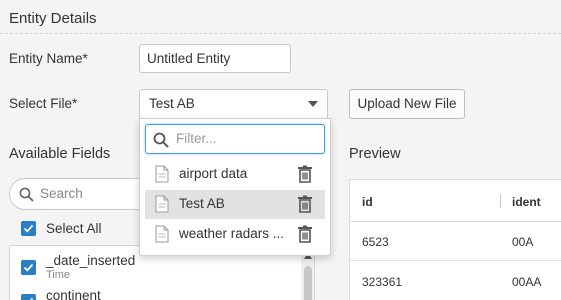 This screenshot has height=300, width=561. Describe the element at coordinates (91, 260) in the screenshot. I see `field-name: _date_inserted` at that location.